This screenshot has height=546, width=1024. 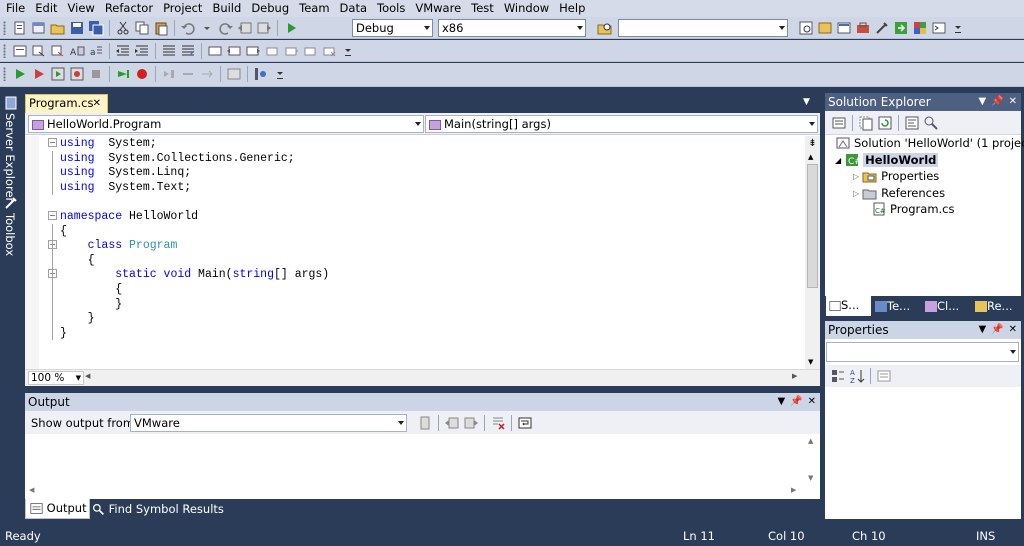 I want to click on server-explorer-tab: Server Explorer, so click(x=11, y=148).